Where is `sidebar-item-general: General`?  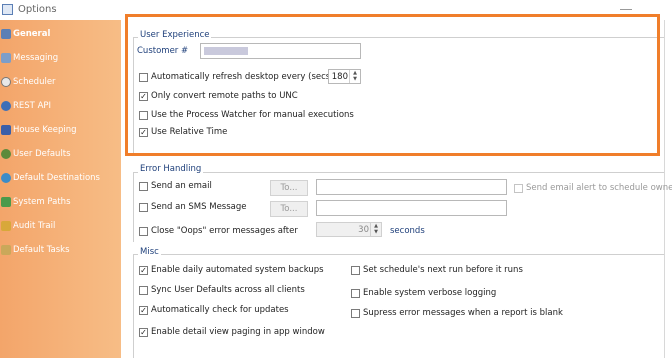
sidebar-item-general: General is located at coordinates (60, 34).